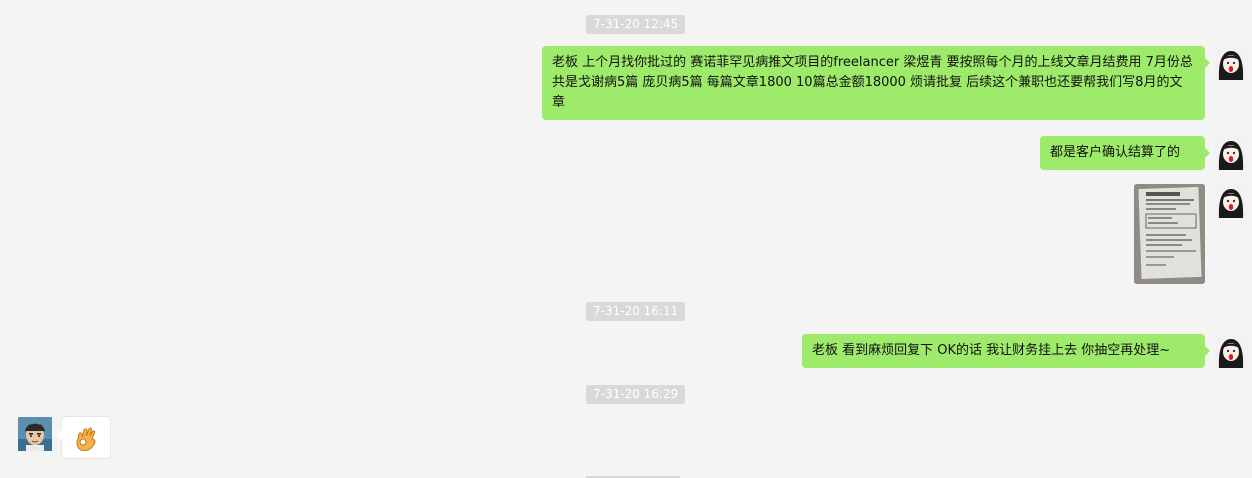  Describe the element at coordinates (636, 24) in the screenshot. I see `timestamp: 7-31-20 12:45` at that location.